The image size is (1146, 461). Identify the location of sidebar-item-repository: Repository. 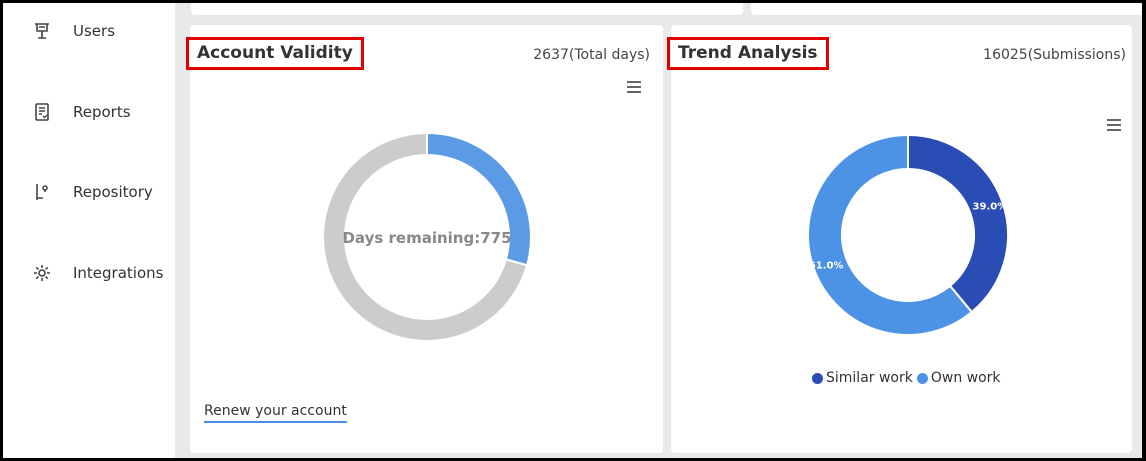
(89, 192).